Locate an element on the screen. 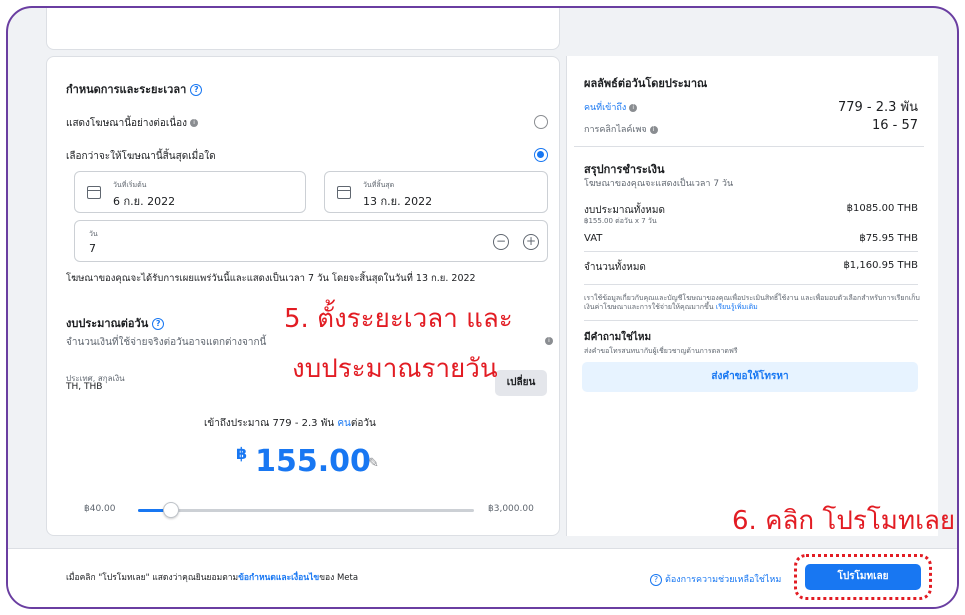 This screenshot has width=965, height=615. start-date-label: วันที่เริ่มต้น is located at coordinates (130, 185).